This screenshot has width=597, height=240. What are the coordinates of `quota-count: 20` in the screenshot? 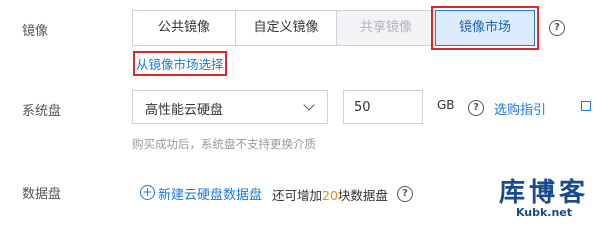 It's located at (330, 195).